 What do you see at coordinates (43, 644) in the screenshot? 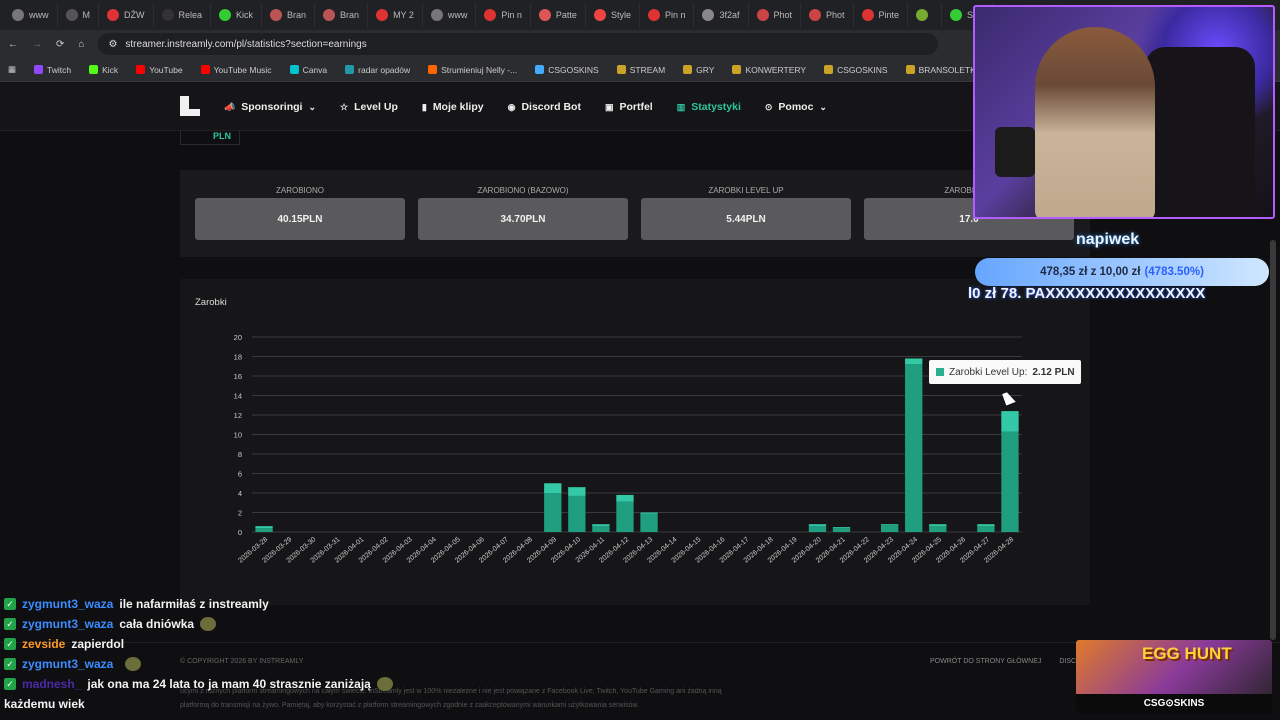
I see `chat-username: zevside` at bounding box center [43, 644].